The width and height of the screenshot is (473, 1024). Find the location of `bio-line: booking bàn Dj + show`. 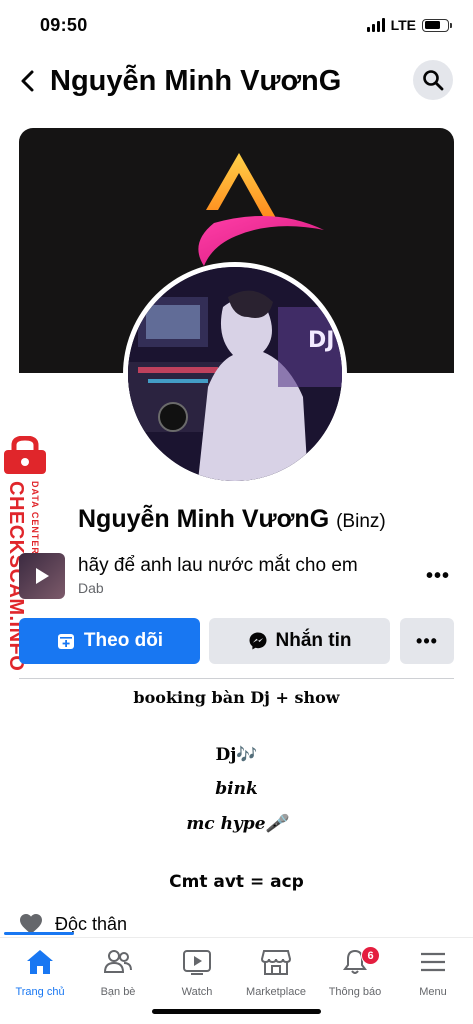

bio-line: booking bàn Dj + show is located at coordinates (236, 697).